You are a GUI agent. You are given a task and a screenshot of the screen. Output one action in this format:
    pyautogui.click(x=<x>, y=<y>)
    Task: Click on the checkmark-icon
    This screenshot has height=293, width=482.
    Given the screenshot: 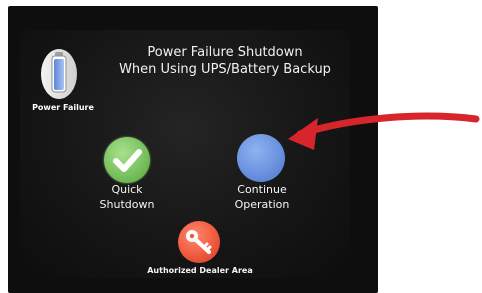 What is the action you would take?
    pyautogui.click(x=127, y=160)
    